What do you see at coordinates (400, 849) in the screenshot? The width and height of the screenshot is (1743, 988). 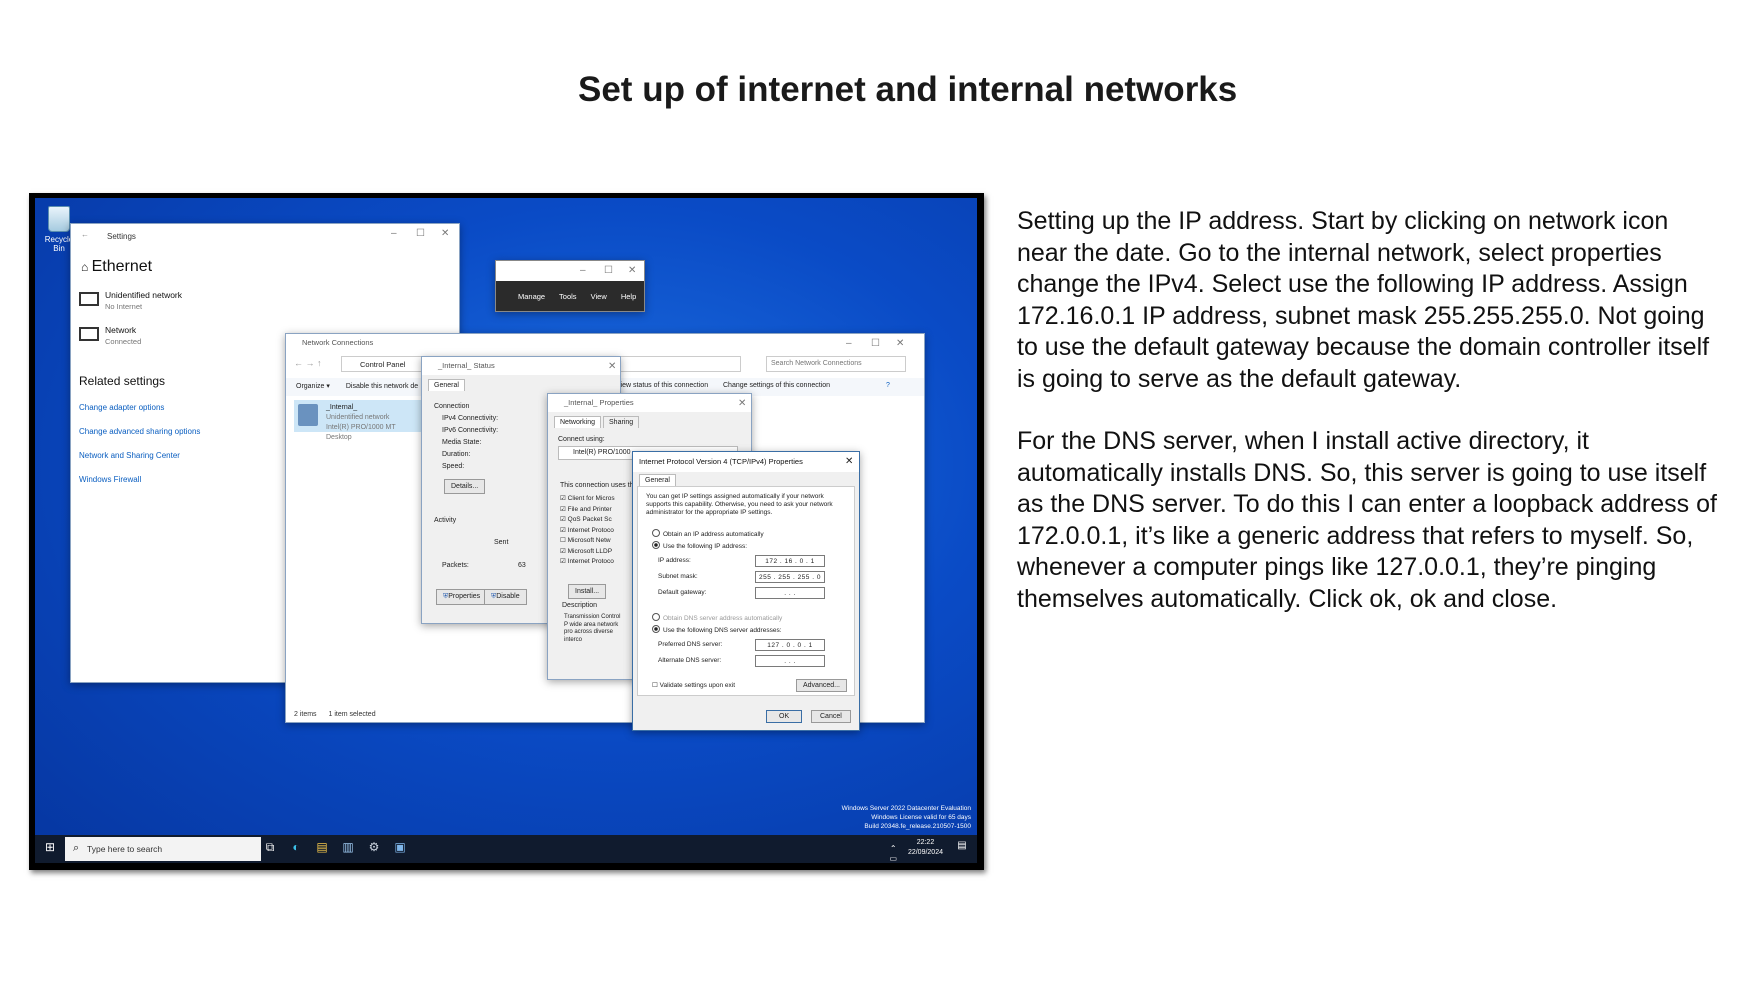 I see `network-connections-icon: ▣` at bounding box center [400, 849].